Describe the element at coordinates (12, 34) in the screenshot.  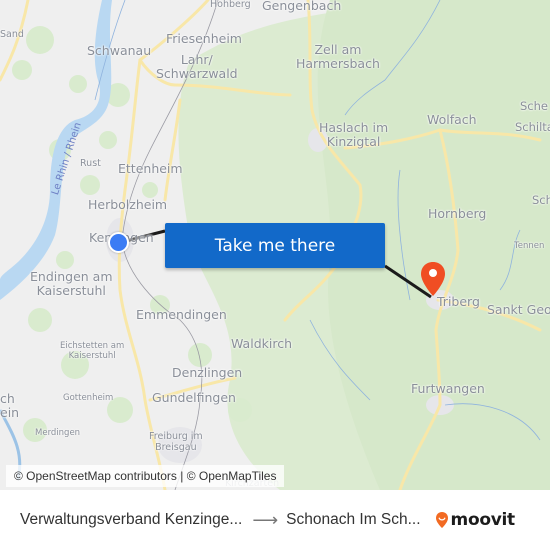
I see `place-label: Sand` at that location.